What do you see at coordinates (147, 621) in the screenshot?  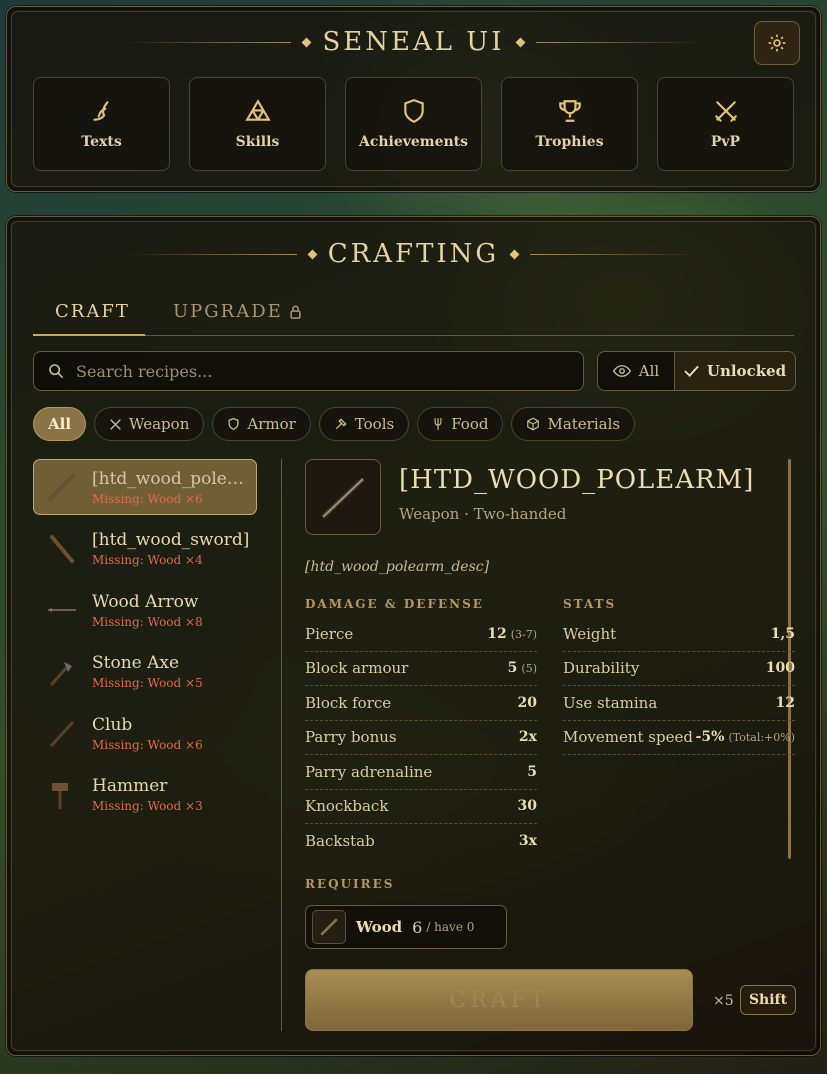 I see `recipe-missing: Missing: Wood ×8` at bounding box center [147, 621].